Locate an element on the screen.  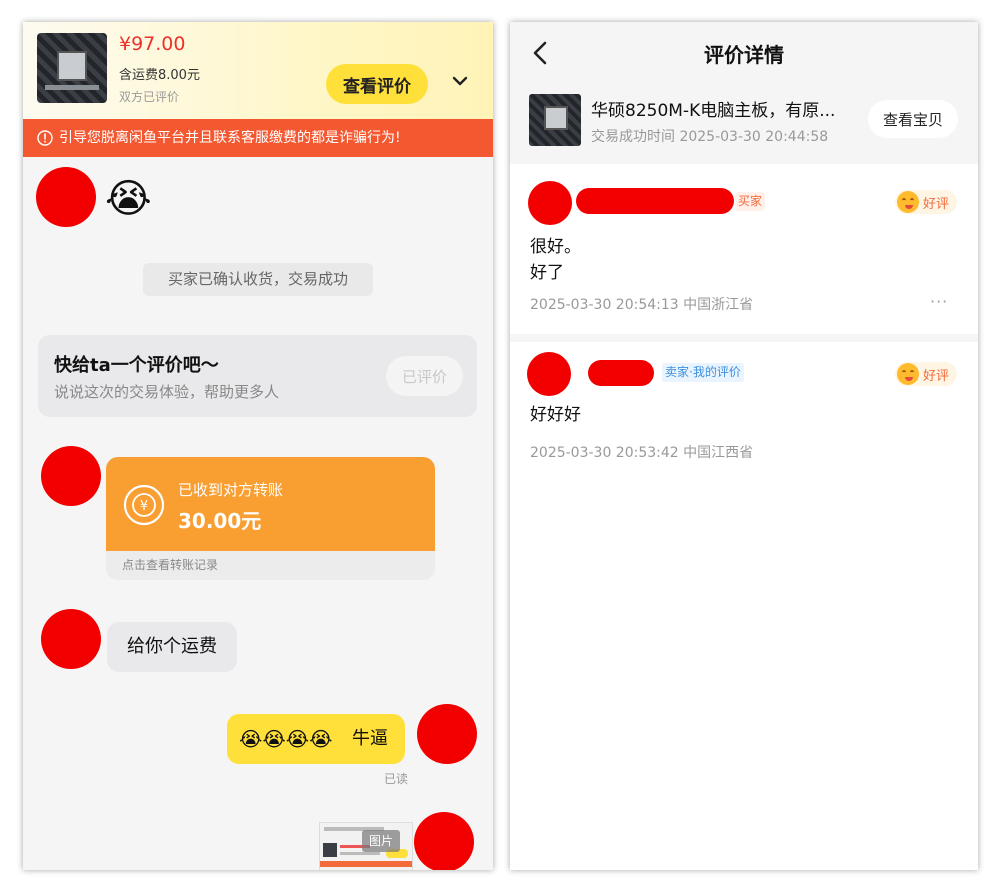
rate-prompt-card: 快给ta一个评价吧～ 说说这次的交易体验，帮助更多人 已评价 is located at coordinates (257, 376).